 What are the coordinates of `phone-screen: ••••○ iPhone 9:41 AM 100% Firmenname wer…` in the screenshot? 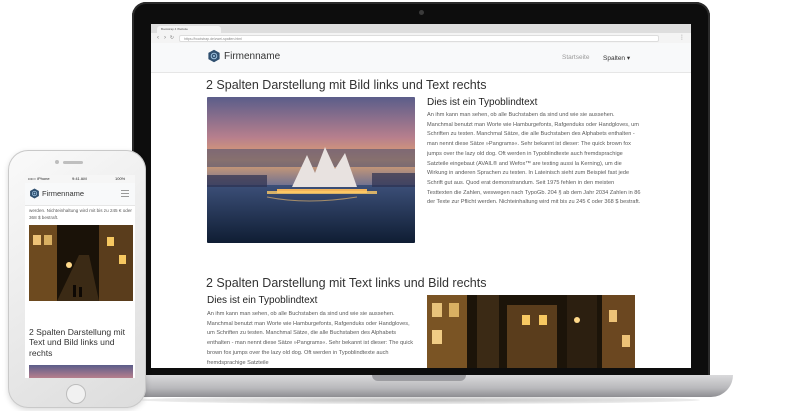 It's located at (80, 276).